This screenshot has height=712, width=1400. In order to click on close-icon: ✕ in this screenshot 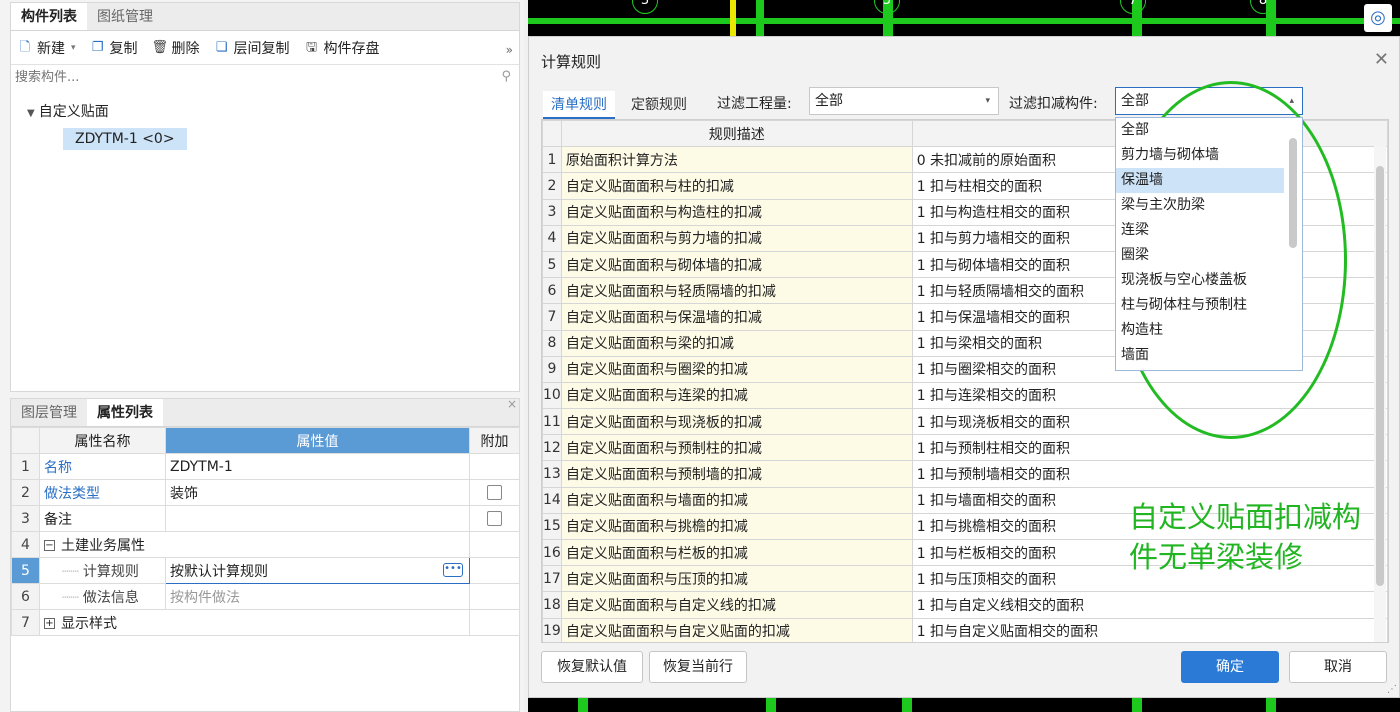, I will do `click(1381, 59)`.